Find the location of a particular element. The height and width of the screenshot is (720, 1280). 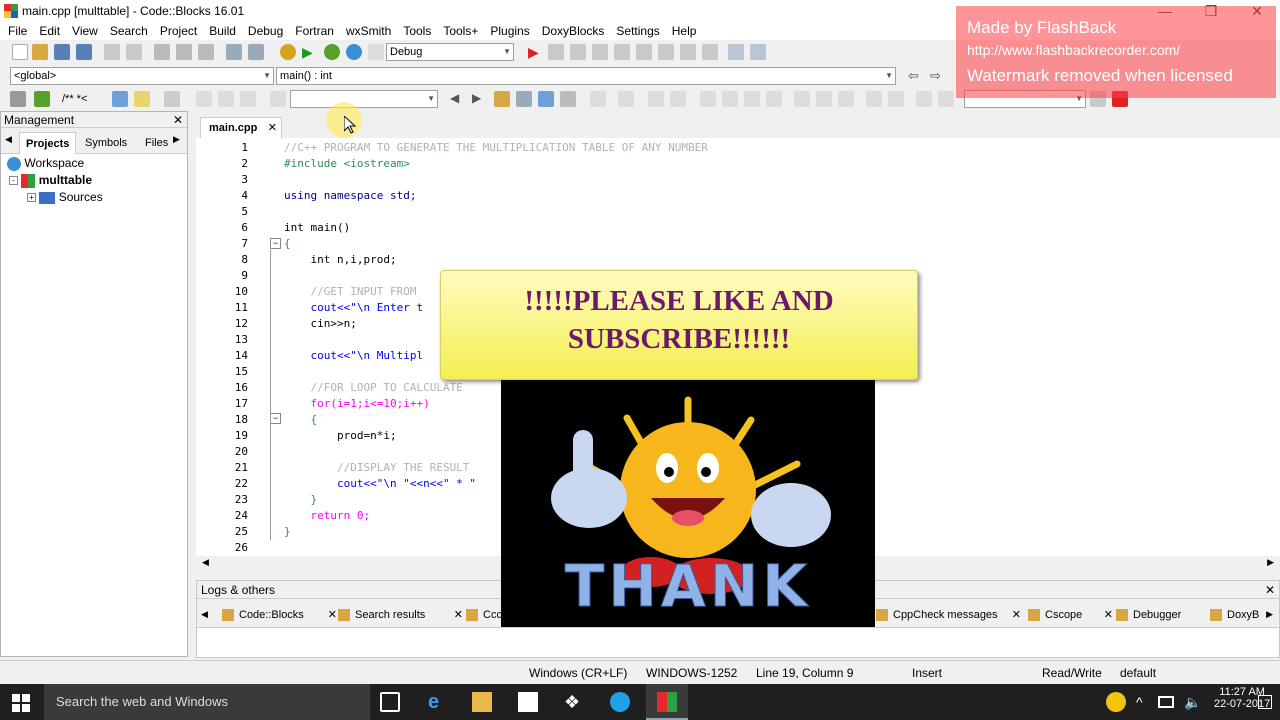

tree-sources: + Sources is located at coordinates (65, 197).